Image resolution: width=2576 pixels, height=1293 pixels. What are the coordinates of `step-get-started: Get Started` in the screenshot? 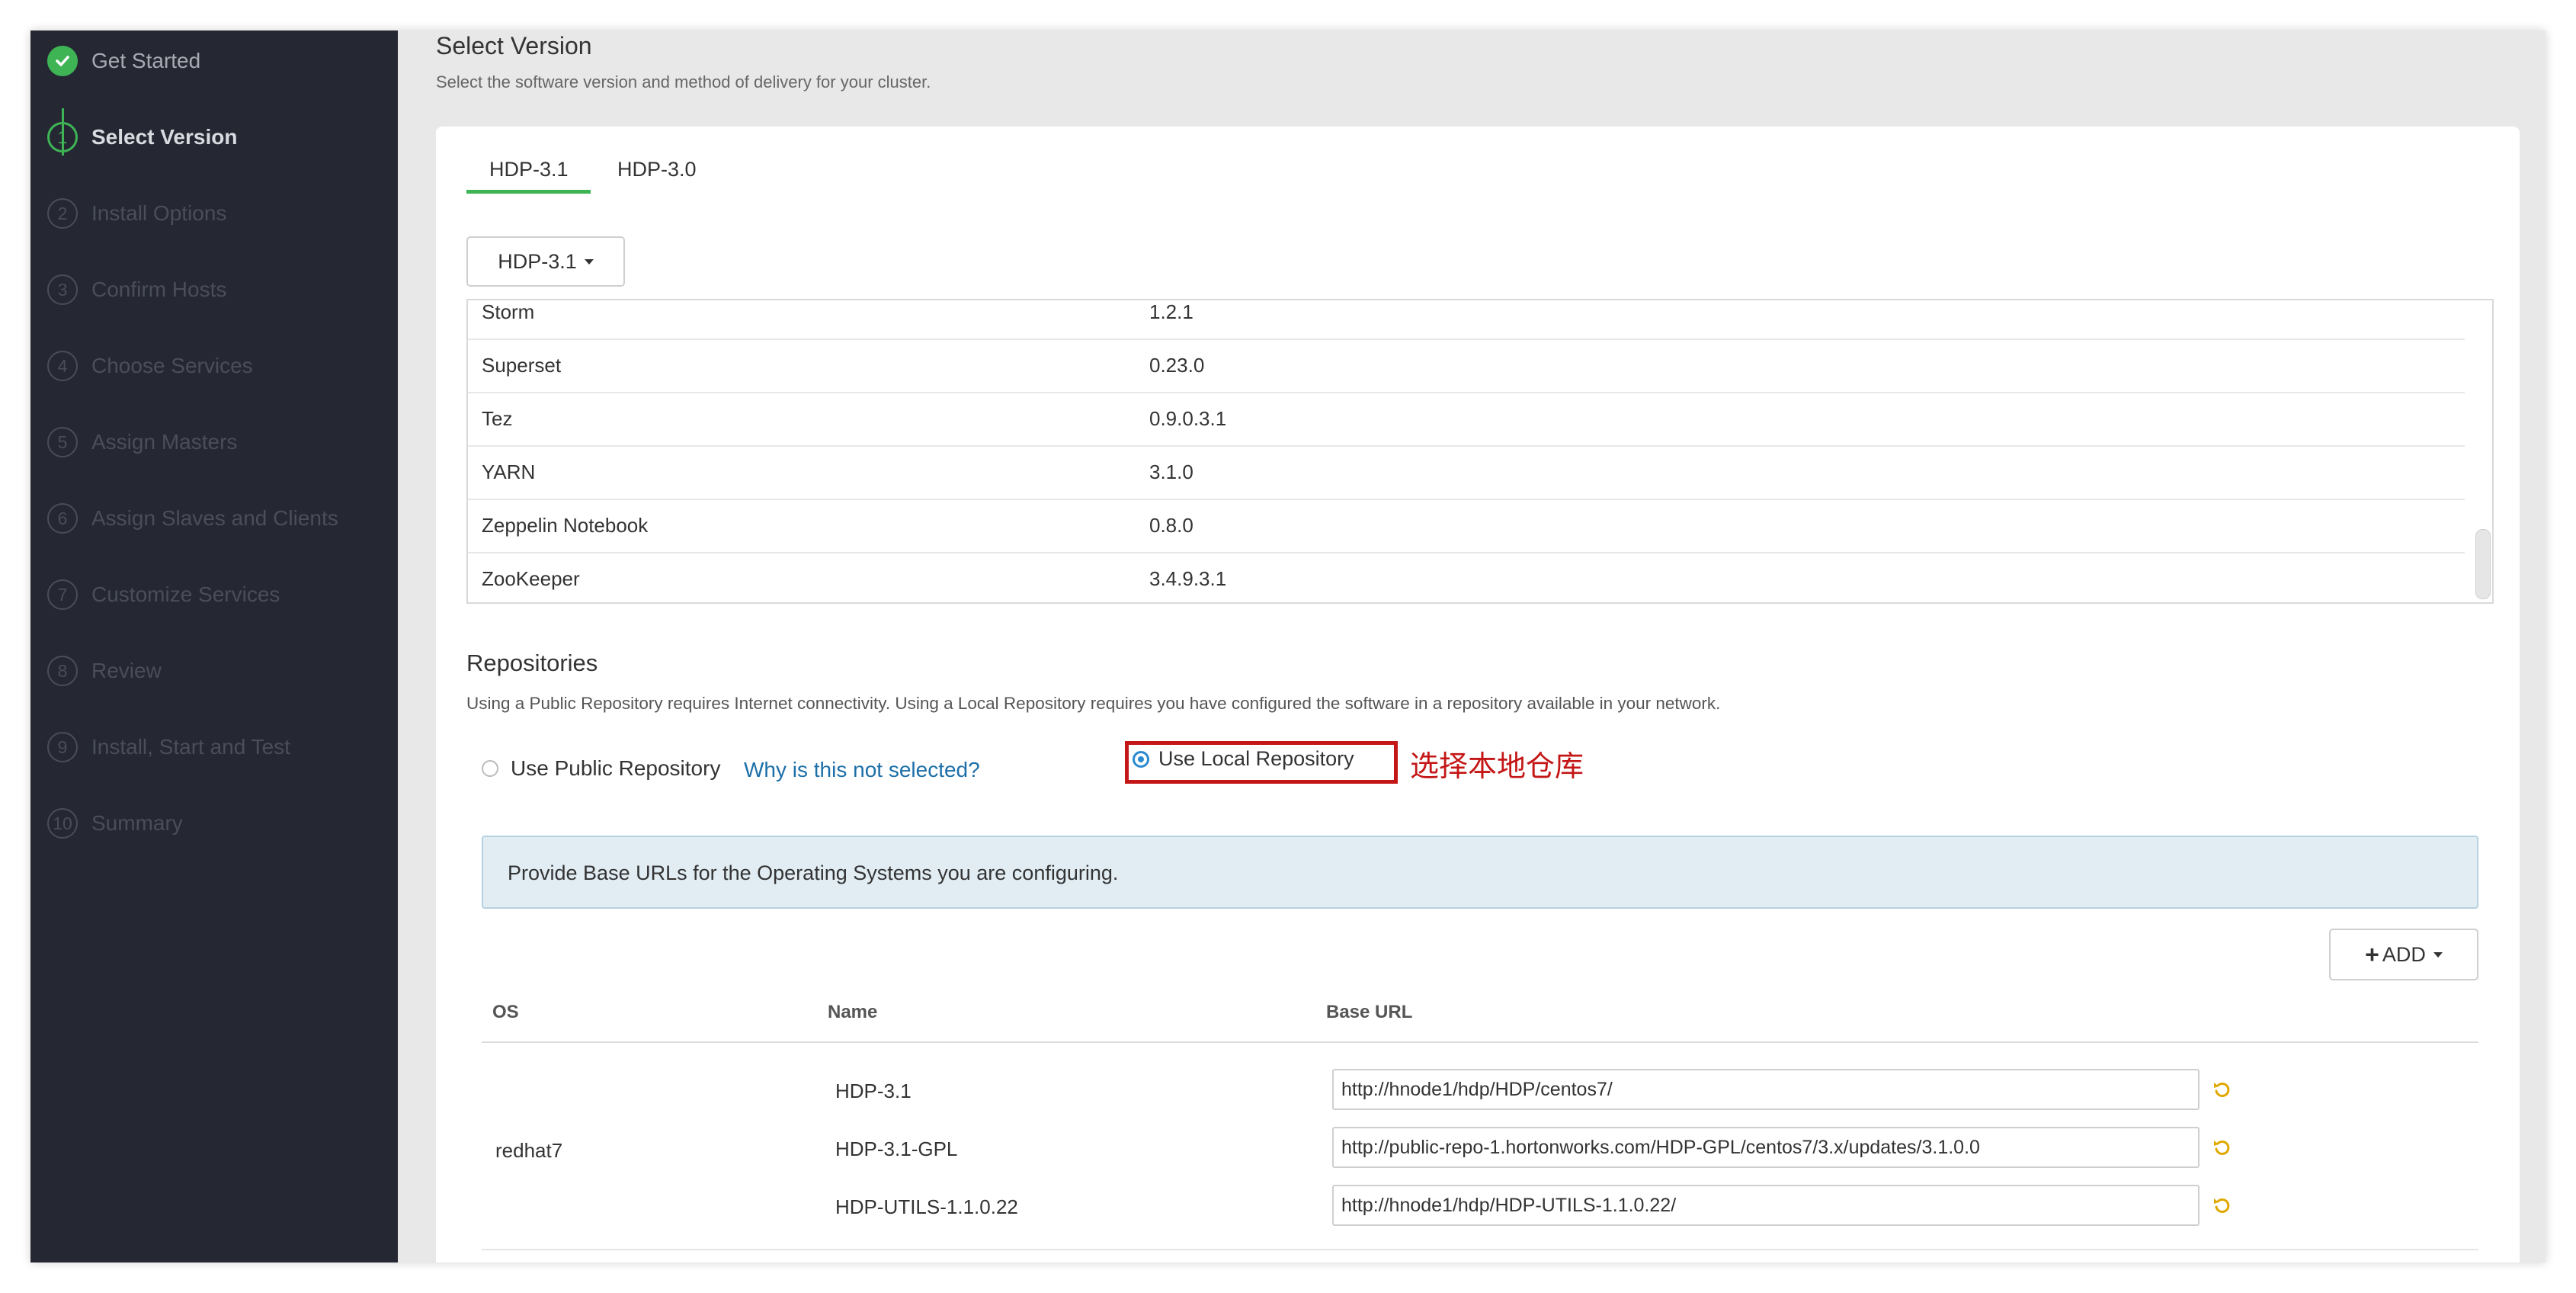 It's located at (123, 61).